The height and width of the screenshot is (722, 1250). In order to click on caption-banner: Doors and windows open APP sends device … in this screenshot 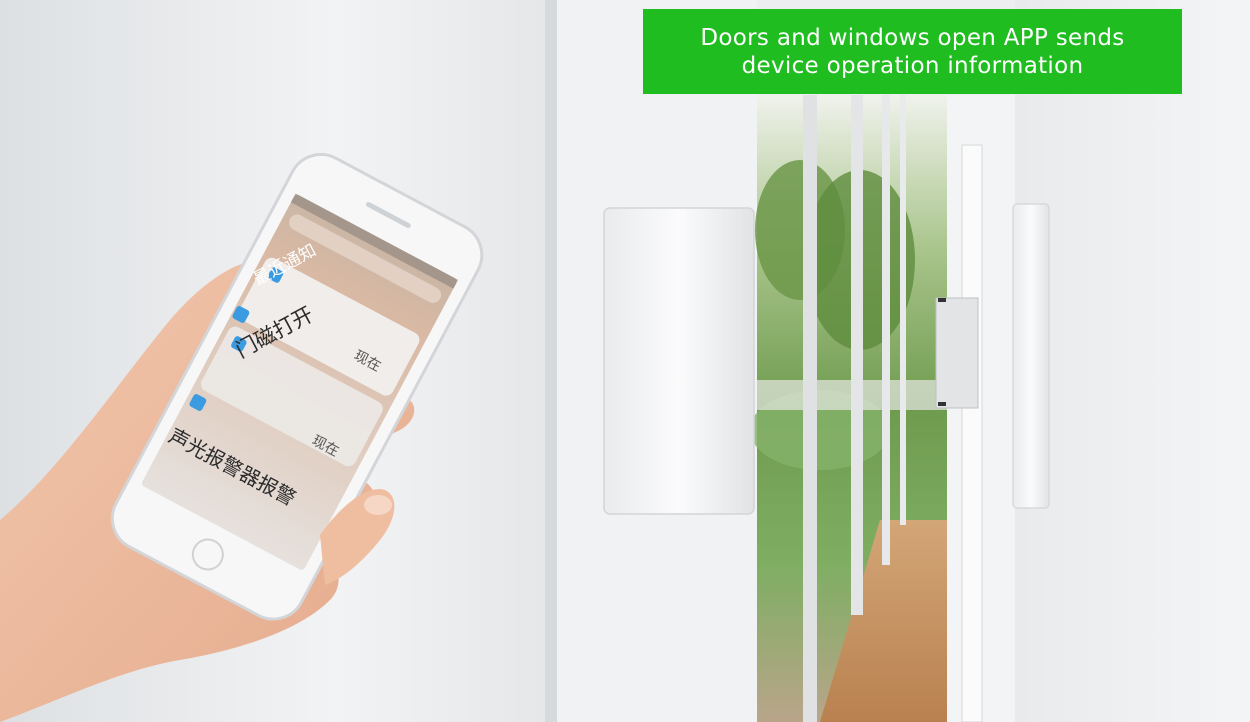, I will do `click(912, 51)`.